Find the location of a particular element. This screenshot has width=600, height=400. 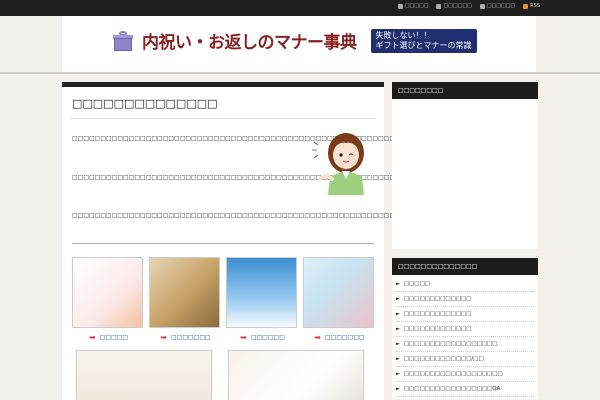

sidebar-menu-label: □□□□□□□□□□□□□□□□□QA is located at coordinates (452, 389).